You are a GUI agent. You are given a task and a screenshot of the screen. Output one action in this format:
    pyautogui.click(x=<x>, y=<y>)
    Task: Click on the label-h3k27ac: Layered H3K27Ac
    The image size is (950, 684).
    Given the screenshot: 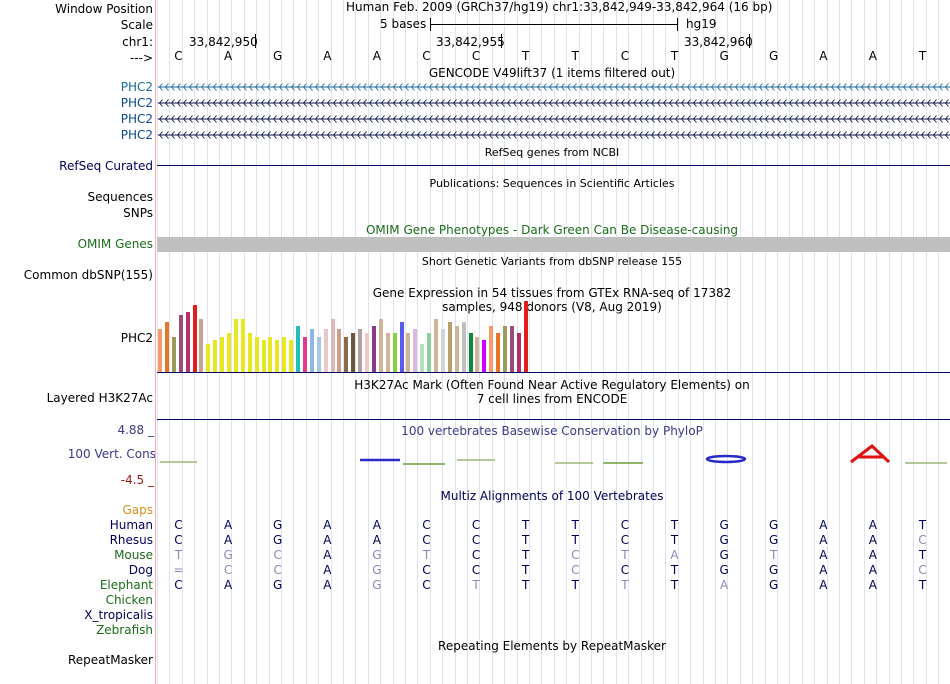 What is the action you would take?
    pyautogui.click(x=100, y=398)
    